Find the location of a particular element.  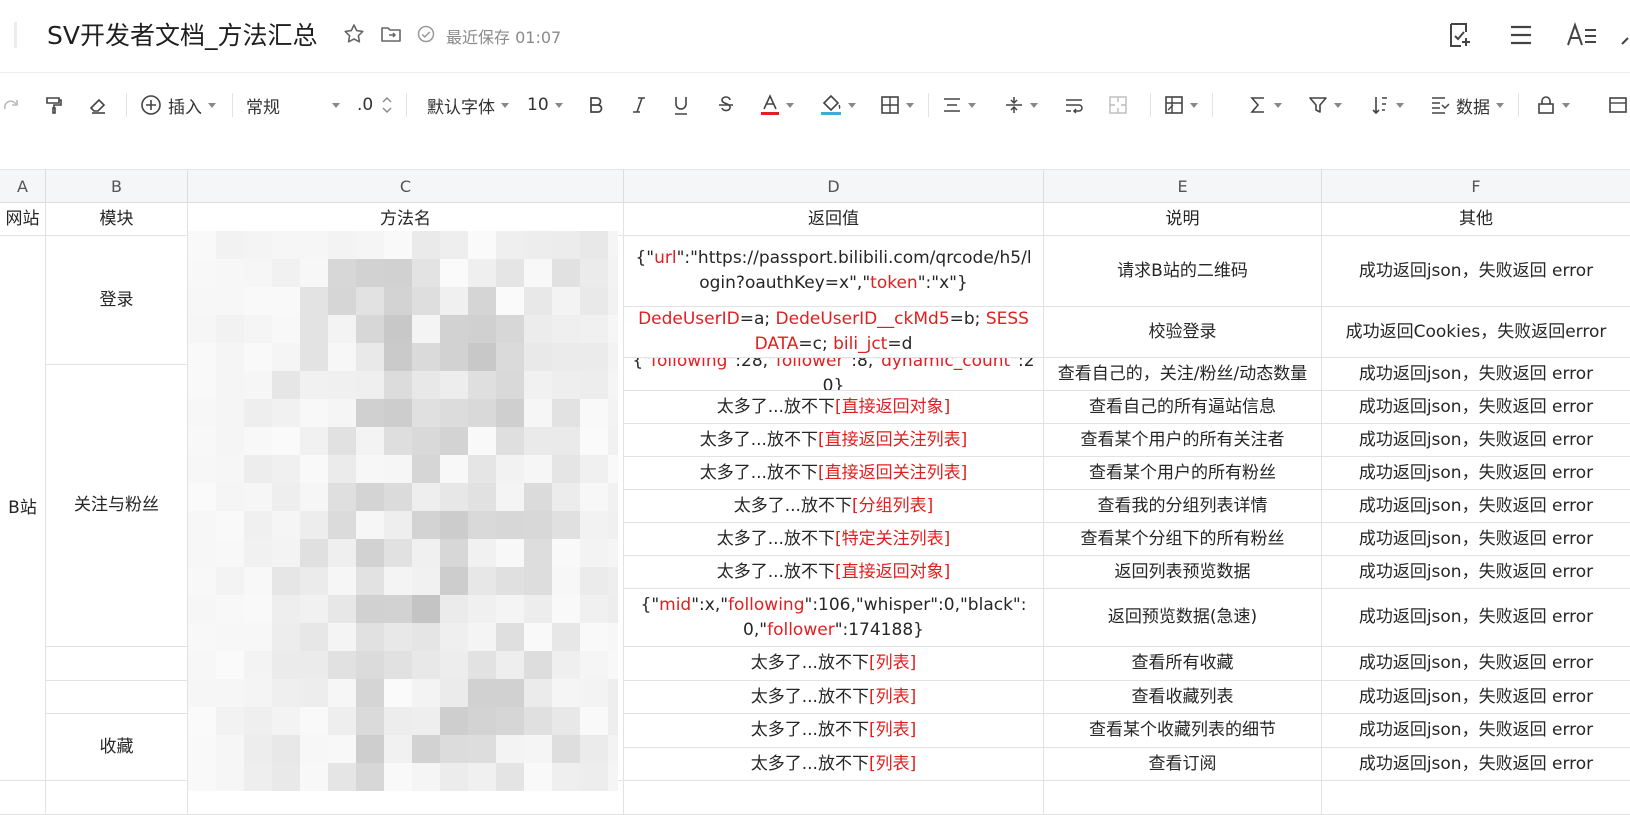

bold-button is located at coordinates (596, 105).